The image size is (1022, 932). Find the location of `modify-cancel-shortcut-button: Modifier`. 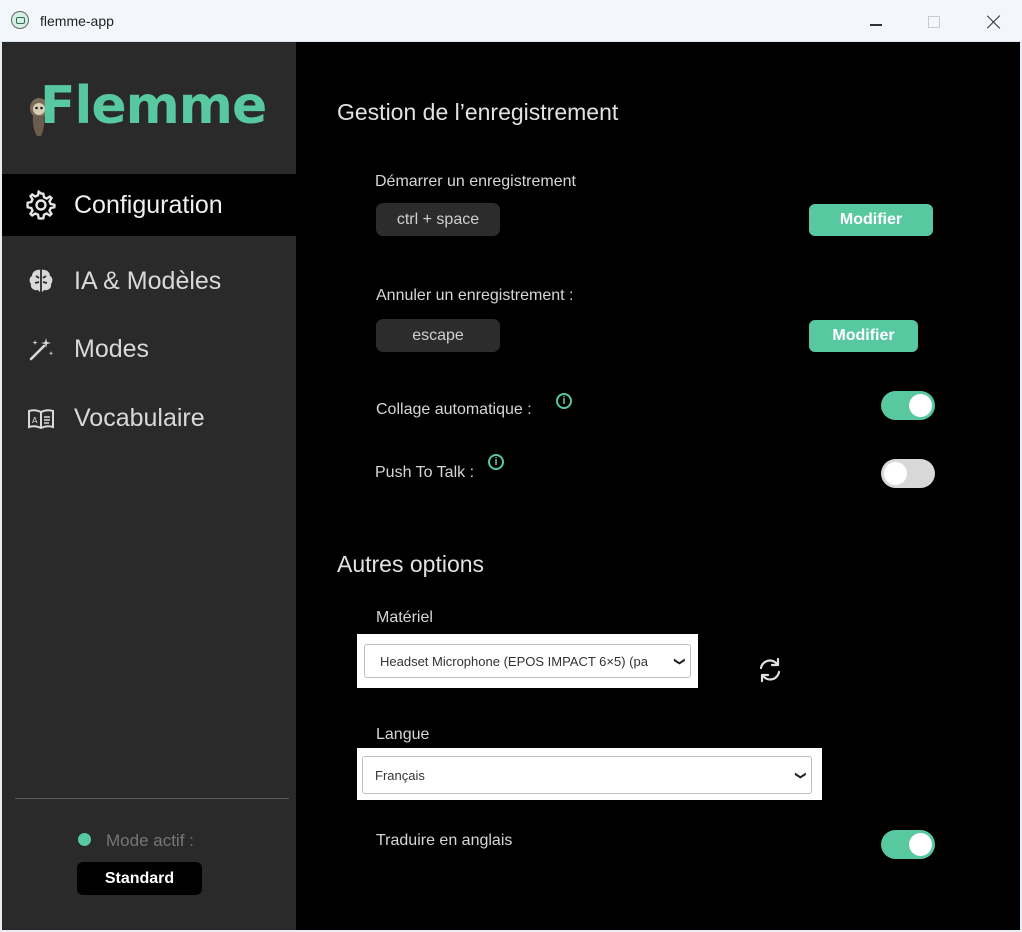

modify-cancel-shortcut-button: Modifier is located at coordinates (863, 336).